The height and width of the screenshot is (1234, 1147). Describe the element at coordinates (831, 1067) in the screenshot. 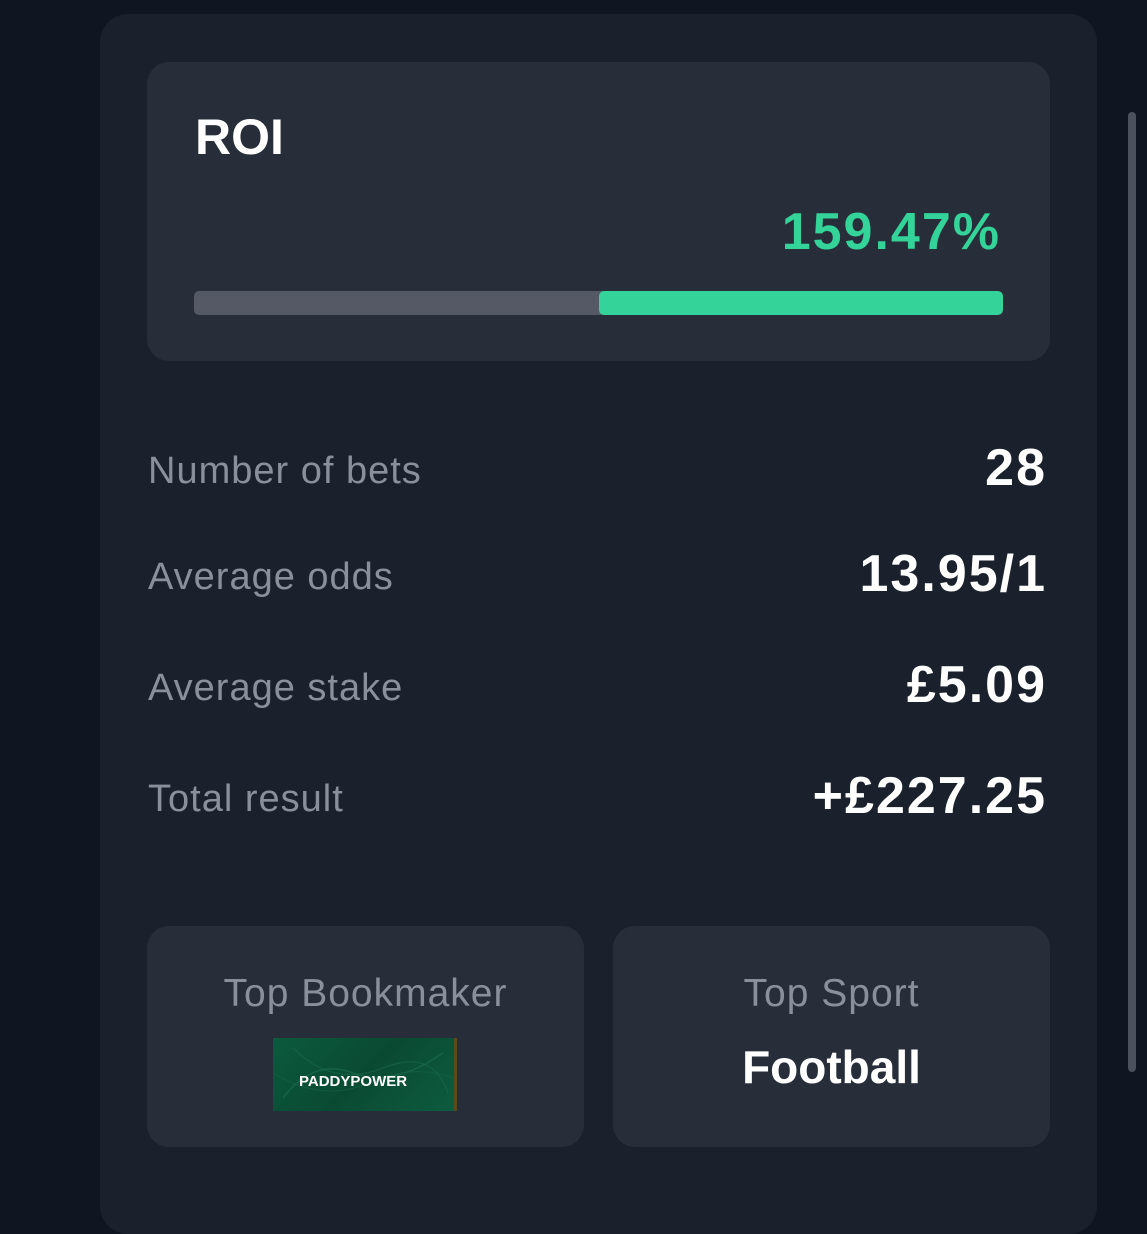

I see `top-sport-value: Football` at that location.